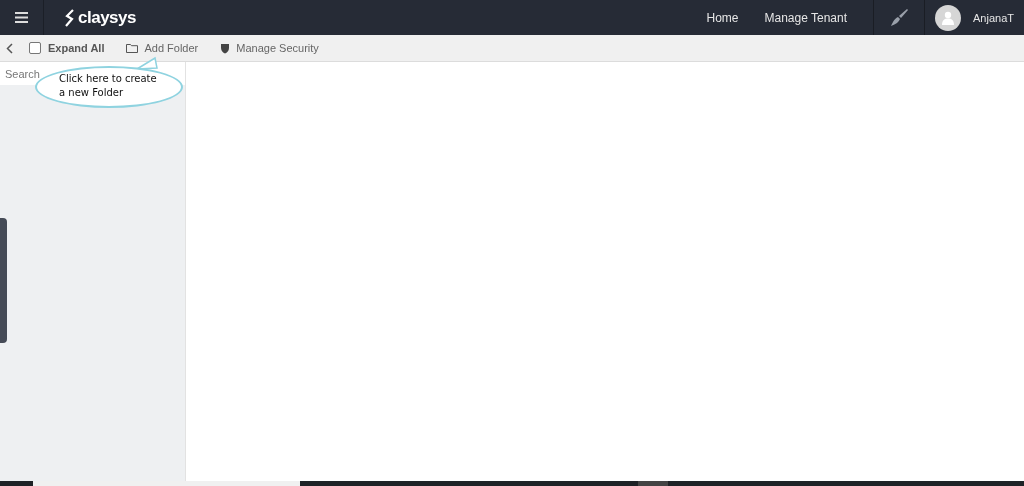  I want to click on nav-link: Manage Tenant, so click(805, 17).